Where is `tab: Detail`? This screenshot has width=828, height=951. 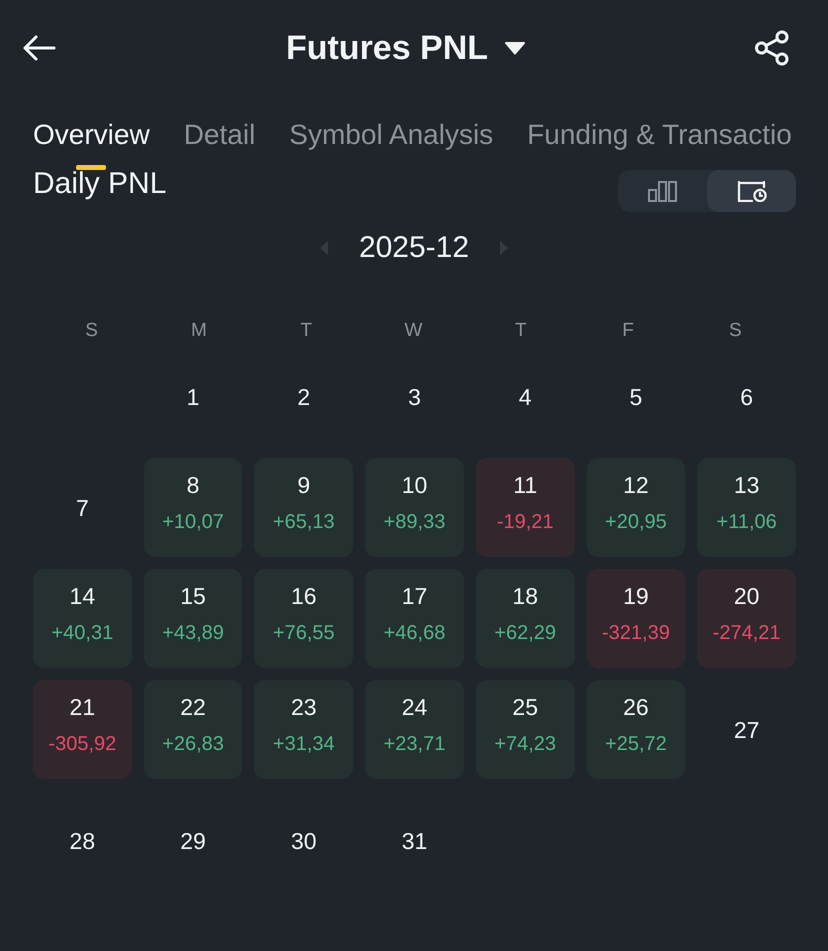 tab: Detail is located at coordinates (220, 137).